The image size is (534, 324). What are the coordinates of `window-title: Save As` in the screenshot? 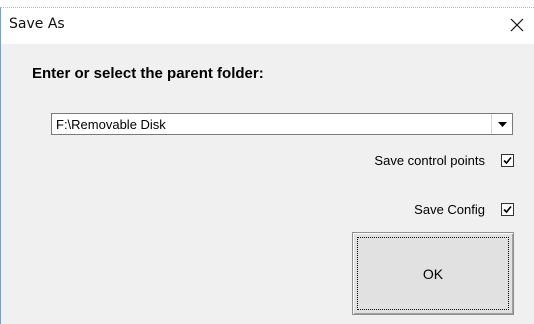 It's located at (37, 24).